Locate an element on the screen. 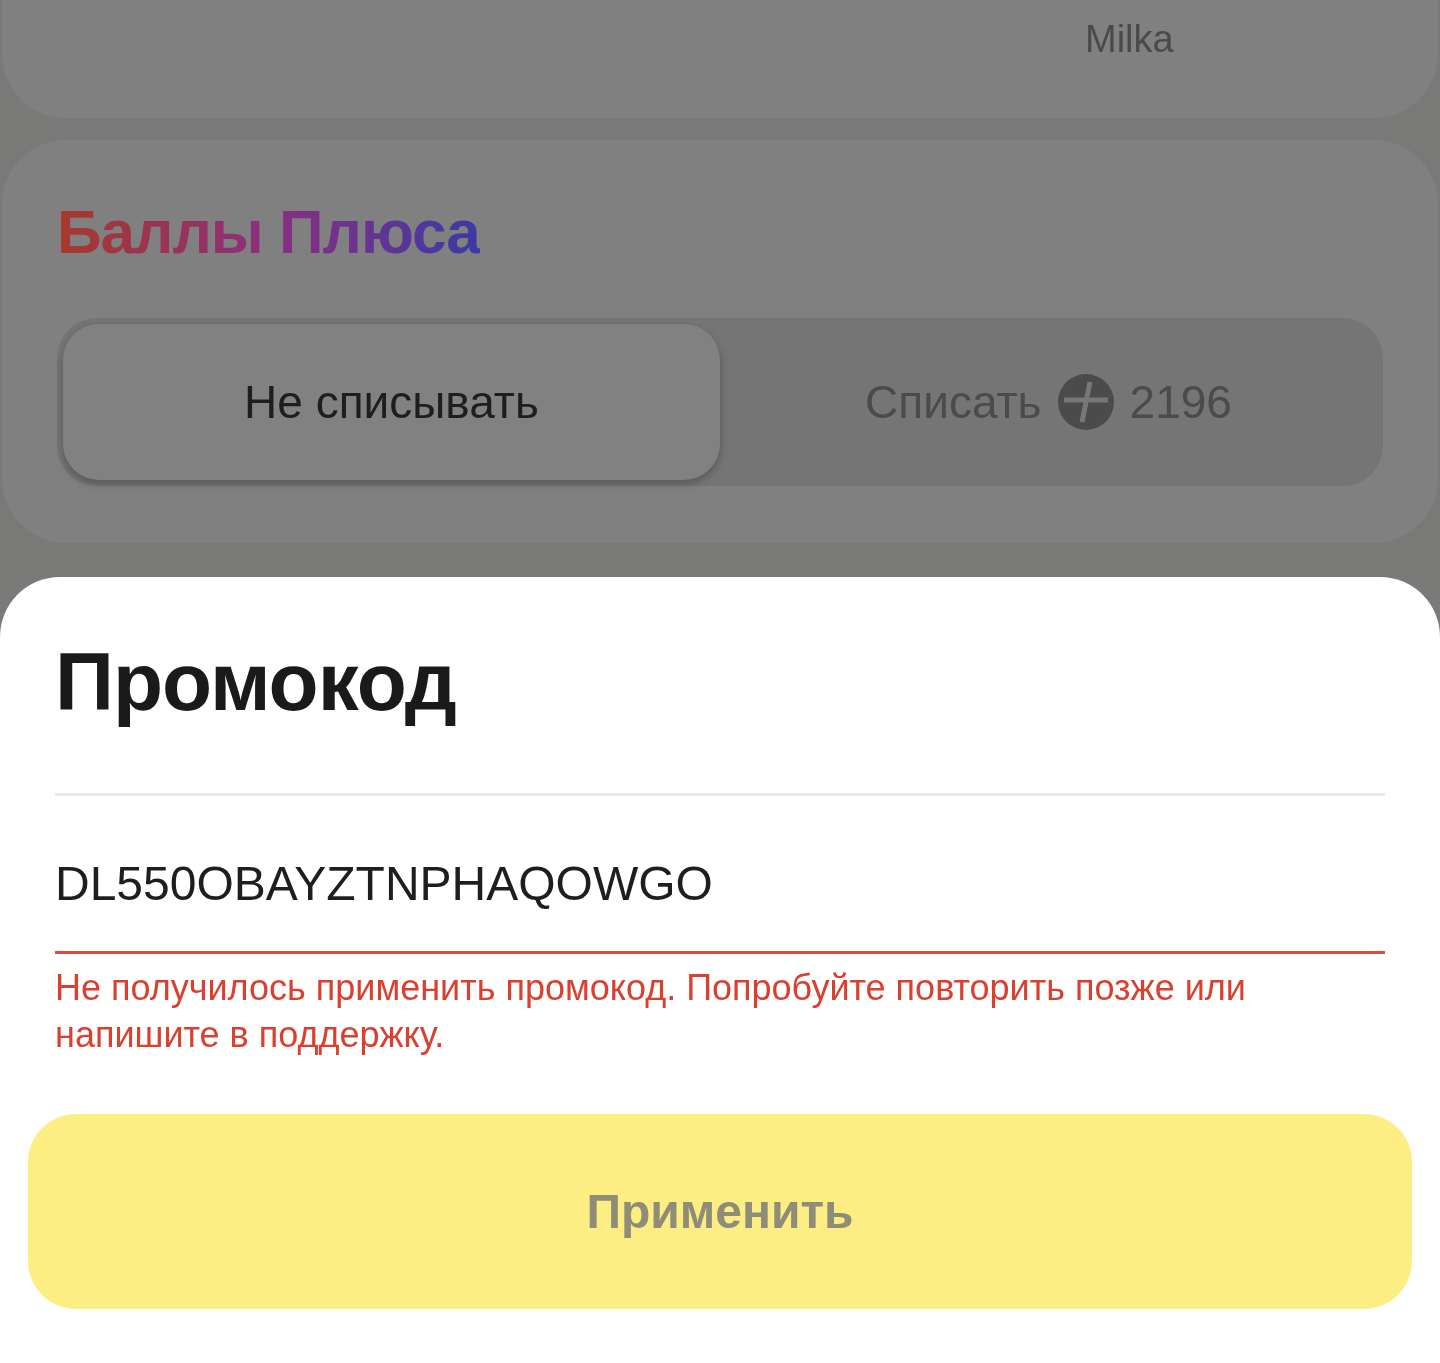 Image resolution: width=1440 pixels, height=1363 pixels. sheet-title: Промокод is located at coordinates (256, 682).